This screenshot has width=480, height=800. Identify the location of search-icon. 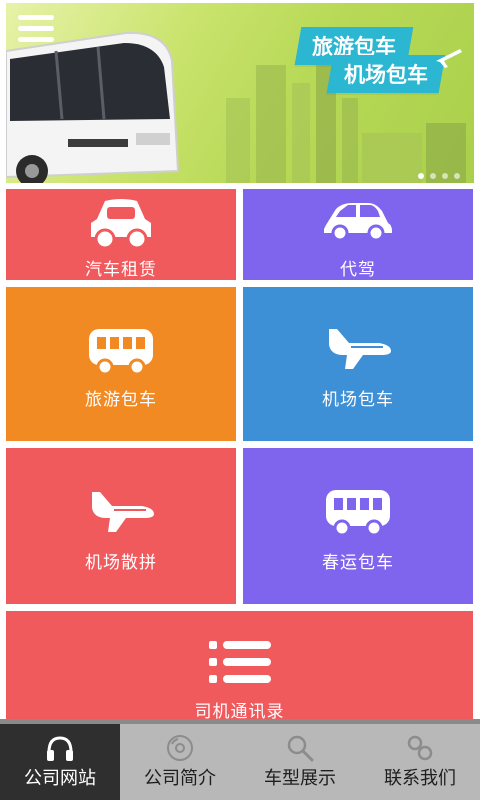
(300, 748).